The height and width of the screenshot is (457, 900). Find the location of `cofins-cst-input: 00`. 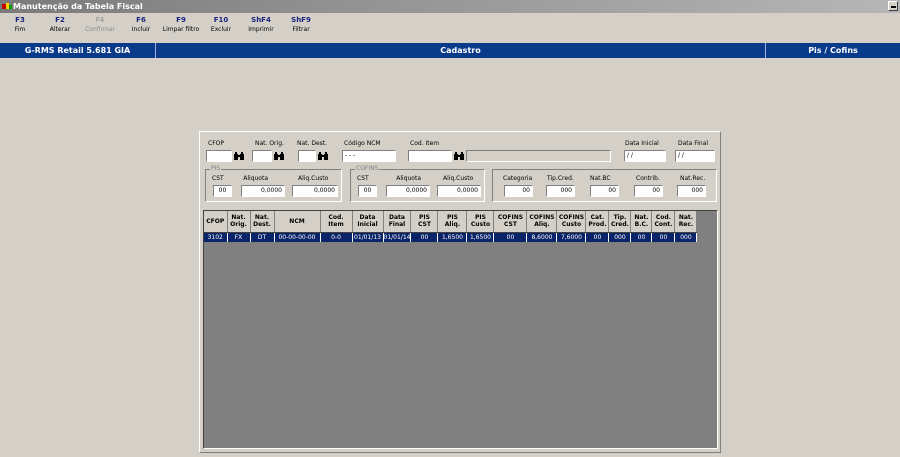

cofins-cst-input: 00 is located at coordinates (367, 191).